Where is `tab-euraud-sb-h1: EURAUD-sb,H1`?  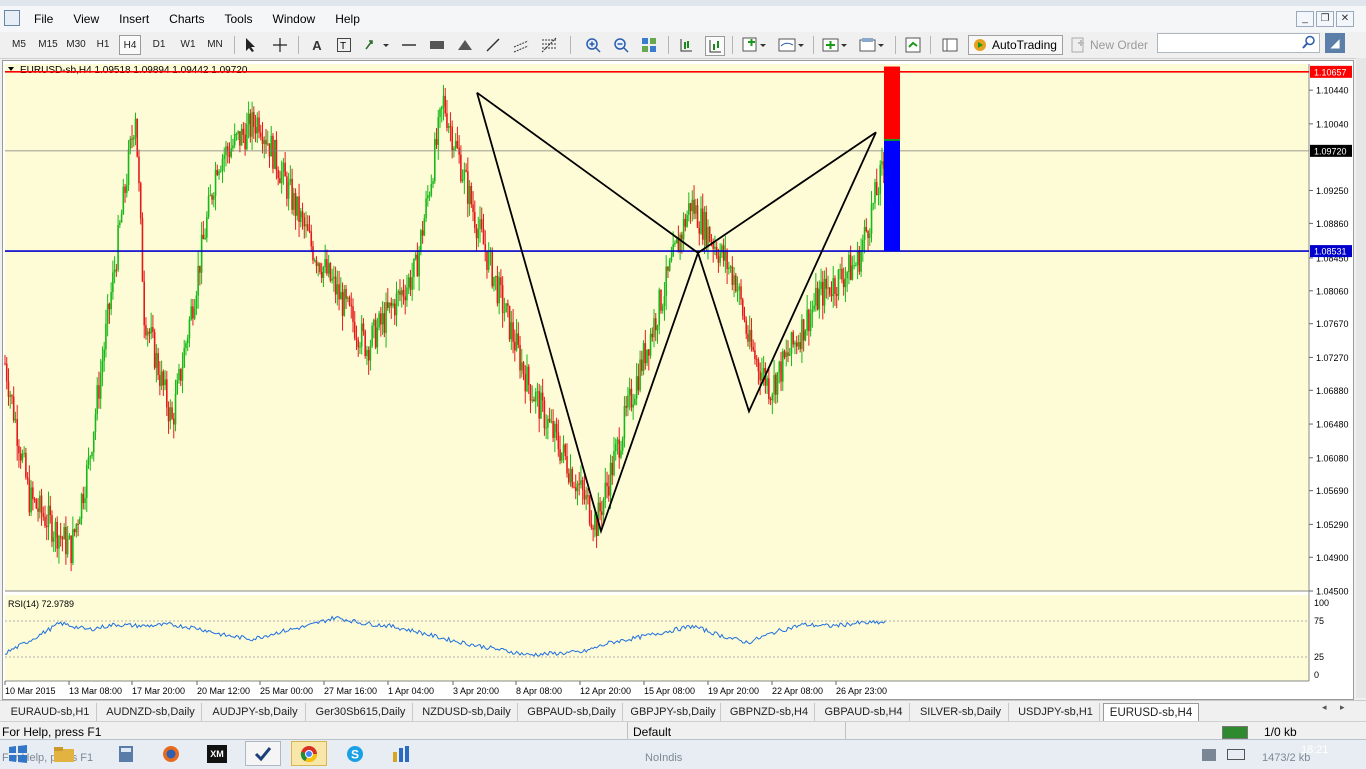
tab-euraud-sb-h1: EURAUD-sb,H1 is located at coordinates (50, 712).